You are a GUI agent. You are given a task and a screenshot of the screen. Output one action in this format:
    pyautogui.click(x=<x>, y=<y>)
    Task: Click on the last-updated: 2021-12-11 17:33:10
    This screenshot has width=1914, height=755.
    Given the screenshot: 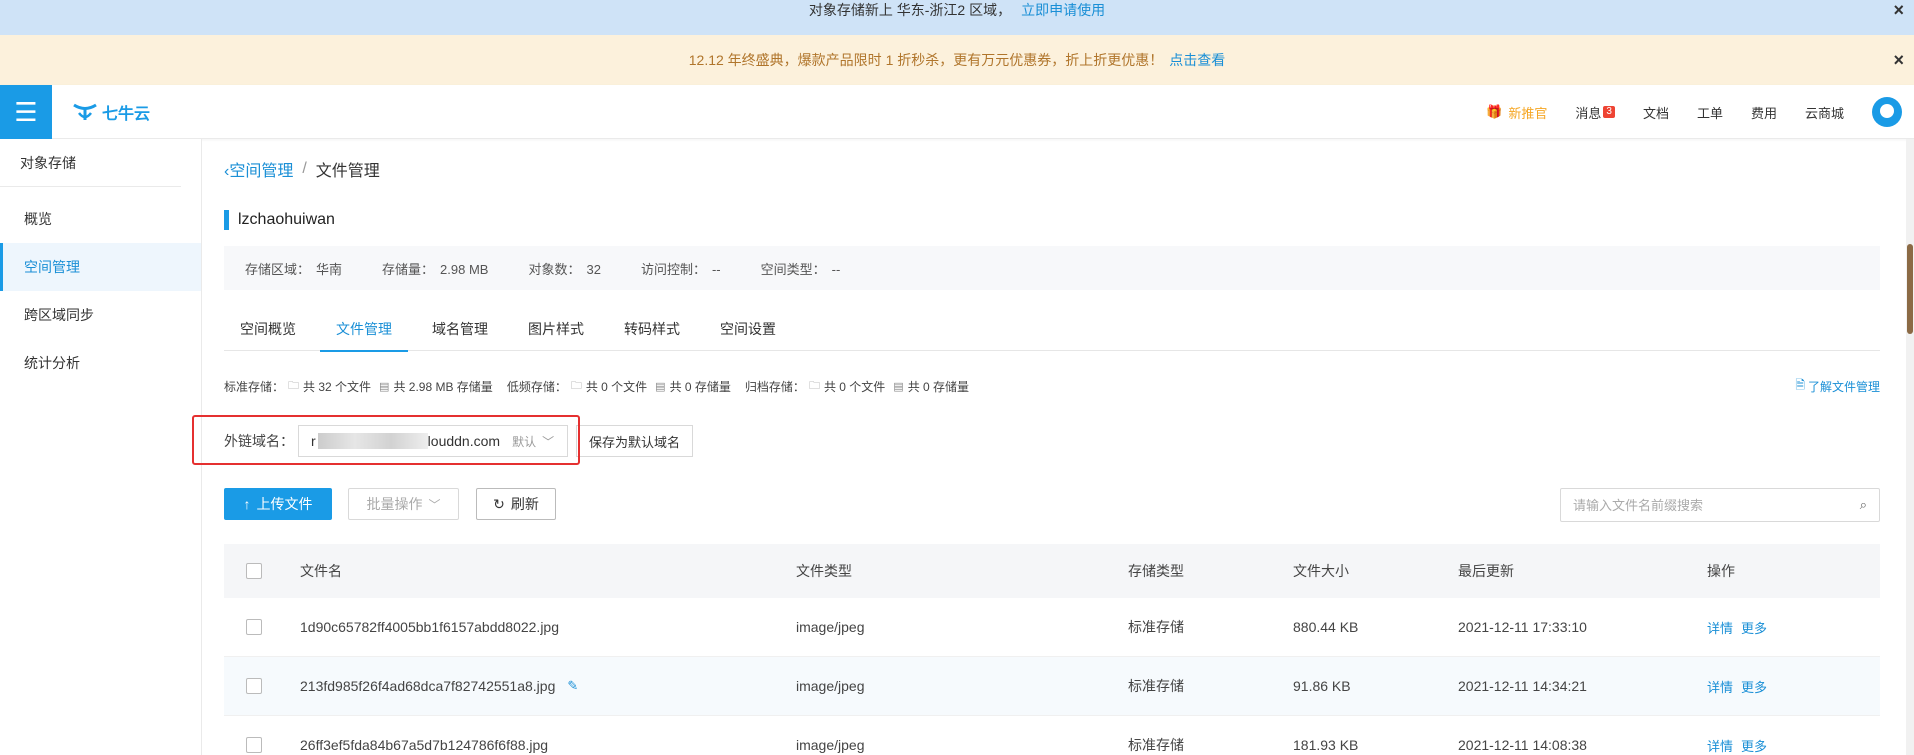 What is the action you would take?
    pyautogui.click(x=1522, y=627)
    